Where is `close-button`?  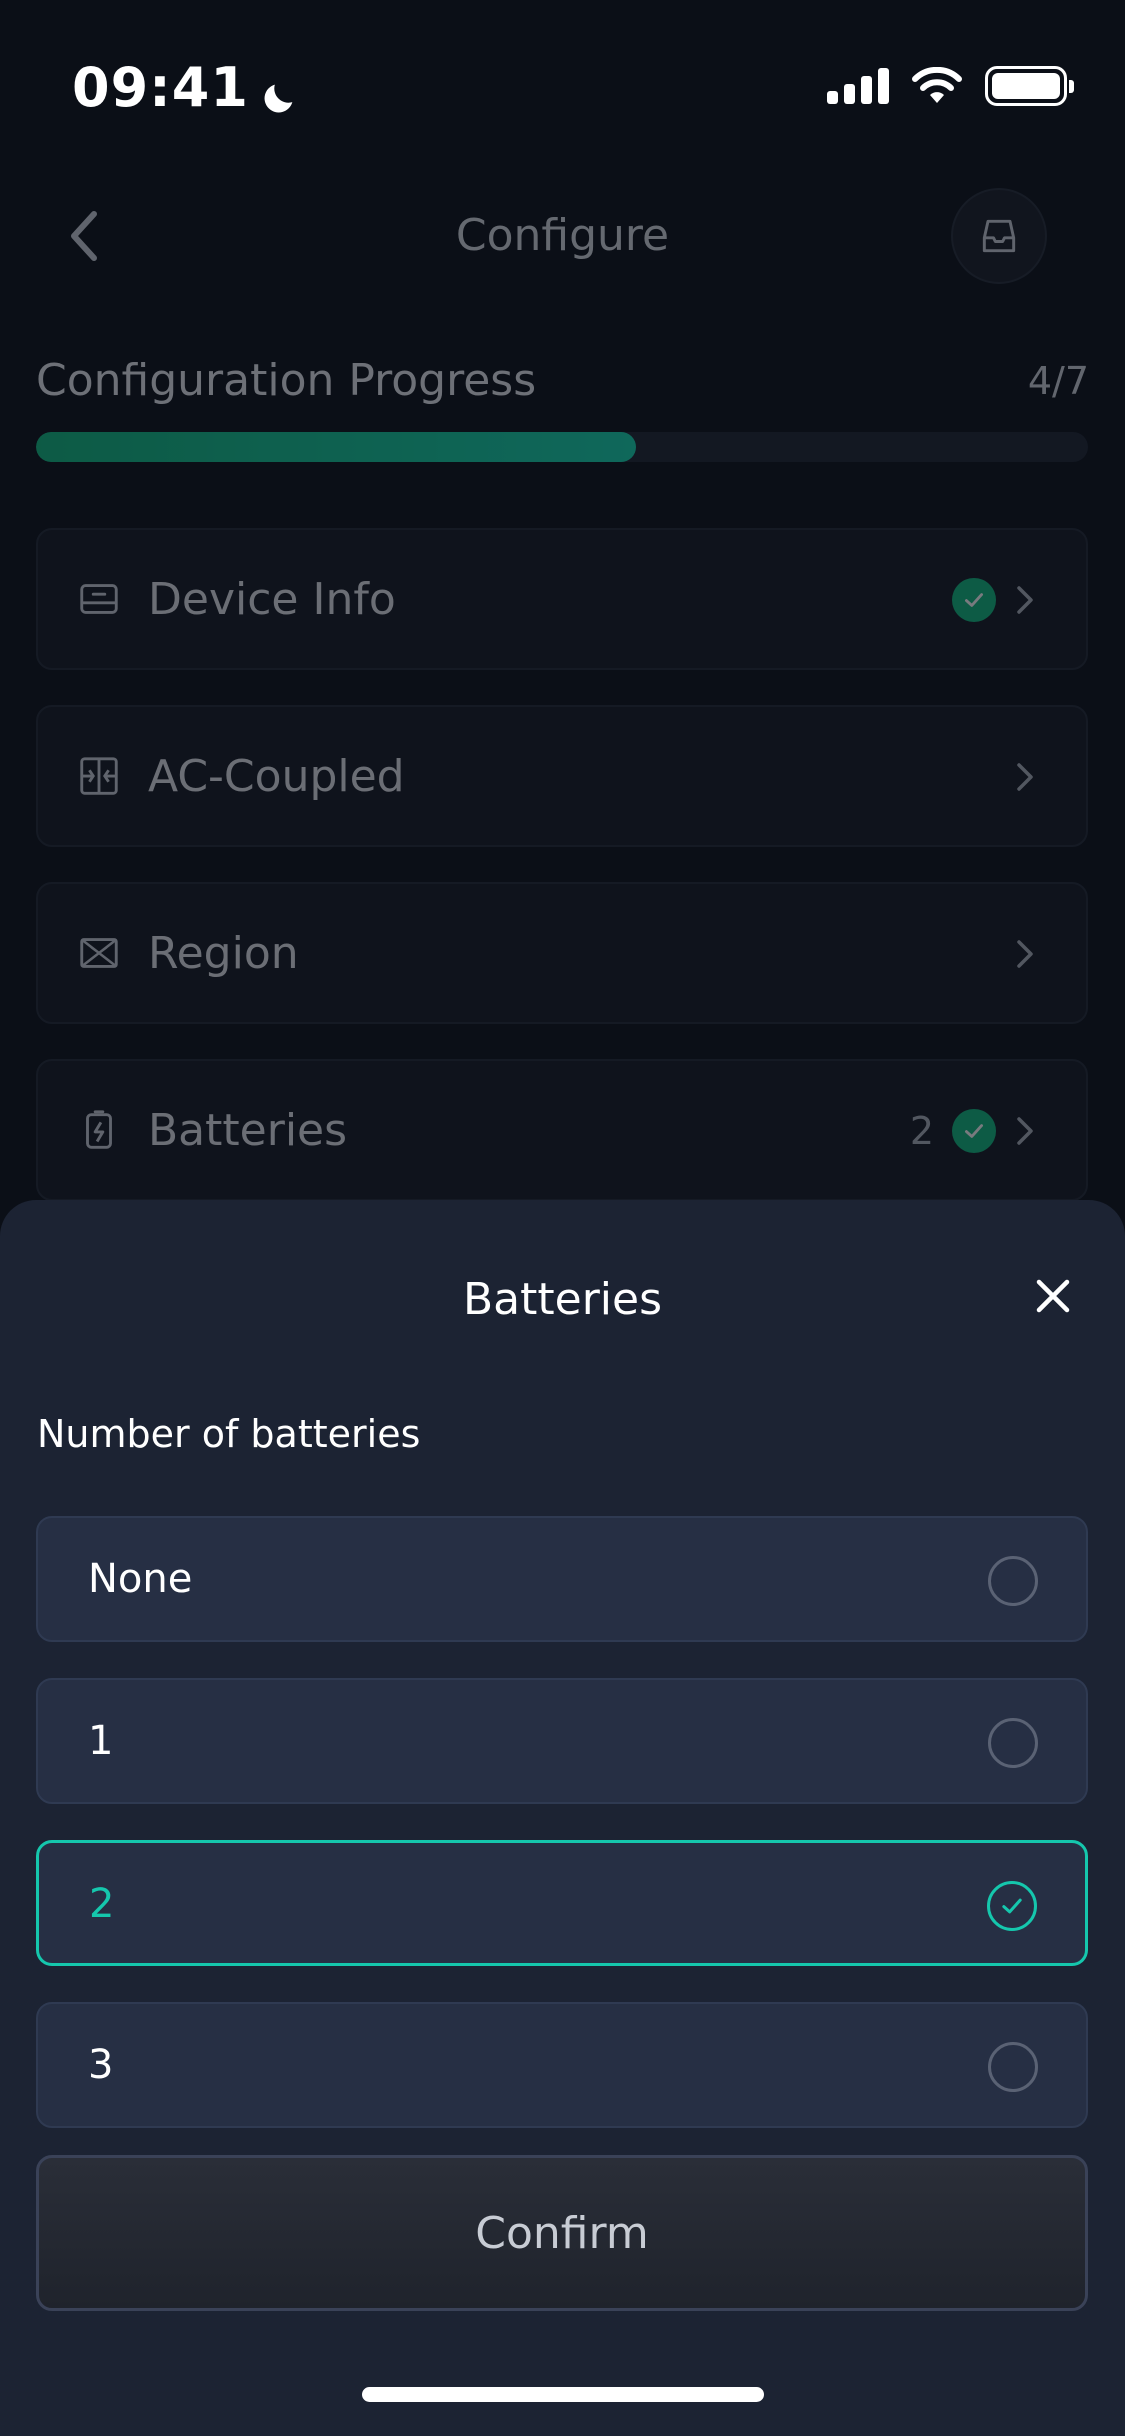 close-button is located at coordinates (1053, 1296).